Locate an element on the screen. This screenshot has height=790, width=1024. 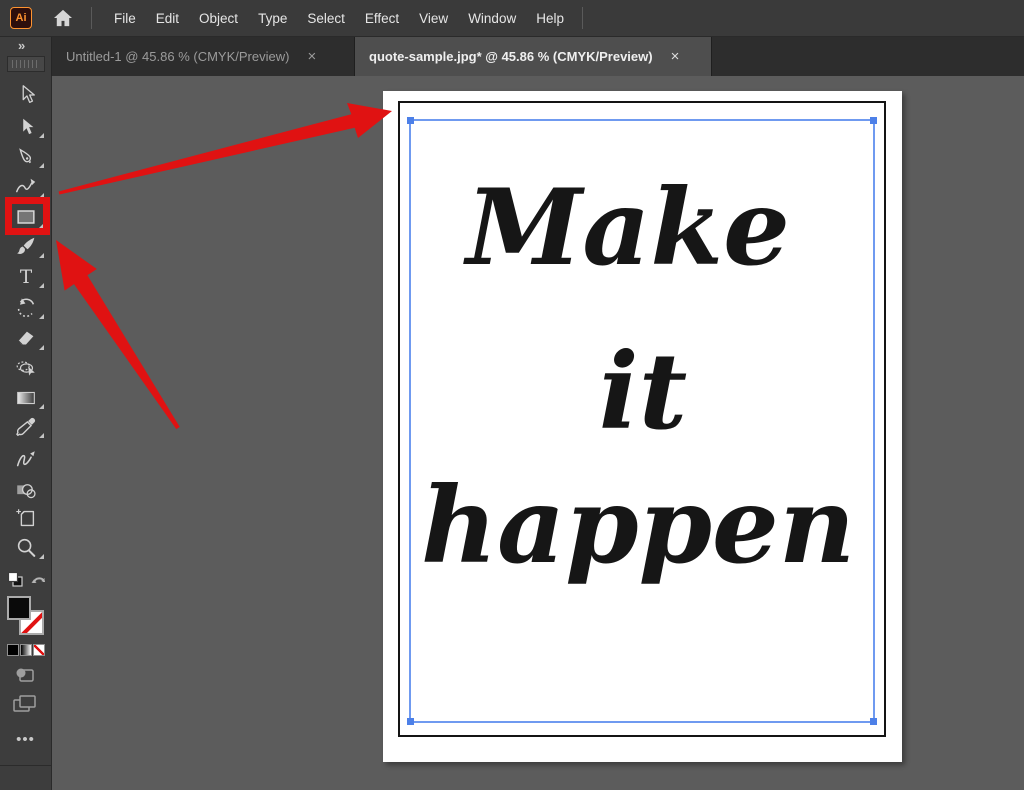
tab-label: Untitled-1 @ 45.86 % (CMYK/Preview) is located at coordinates (178, 56).